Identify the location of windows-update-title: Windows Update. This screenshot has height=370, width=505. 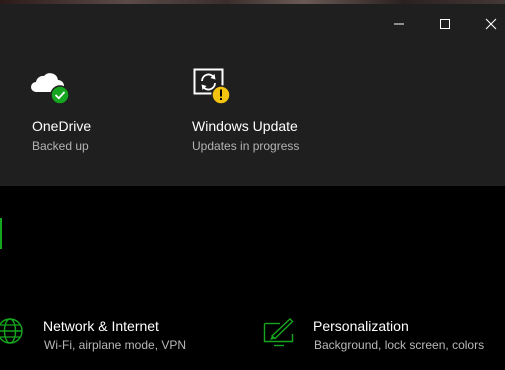
(245, 126).